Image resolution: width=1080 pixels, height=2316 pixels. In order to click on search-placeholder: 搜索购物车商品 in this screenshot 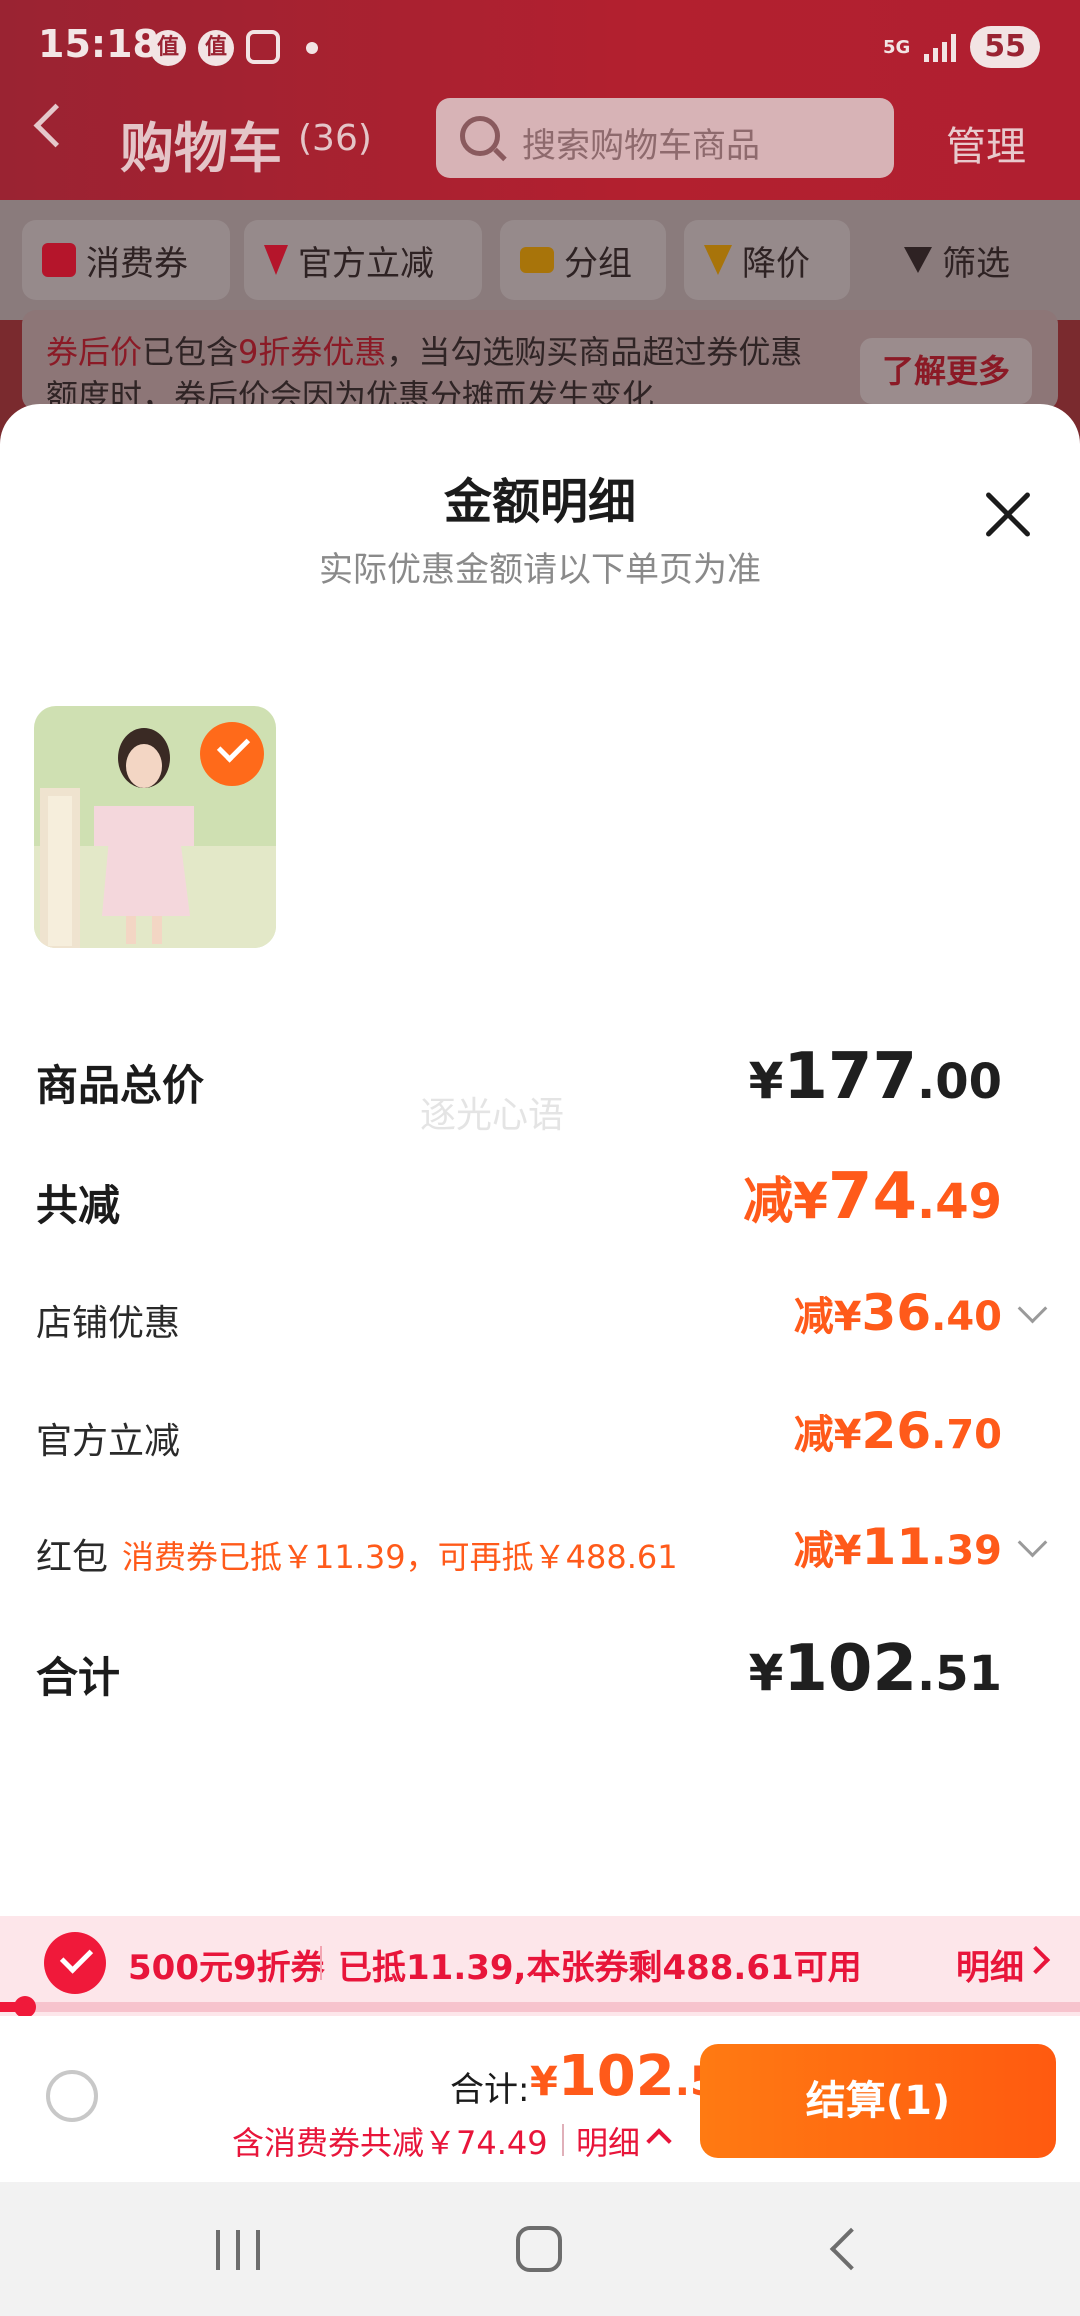, I will do `click(641, 146)`.